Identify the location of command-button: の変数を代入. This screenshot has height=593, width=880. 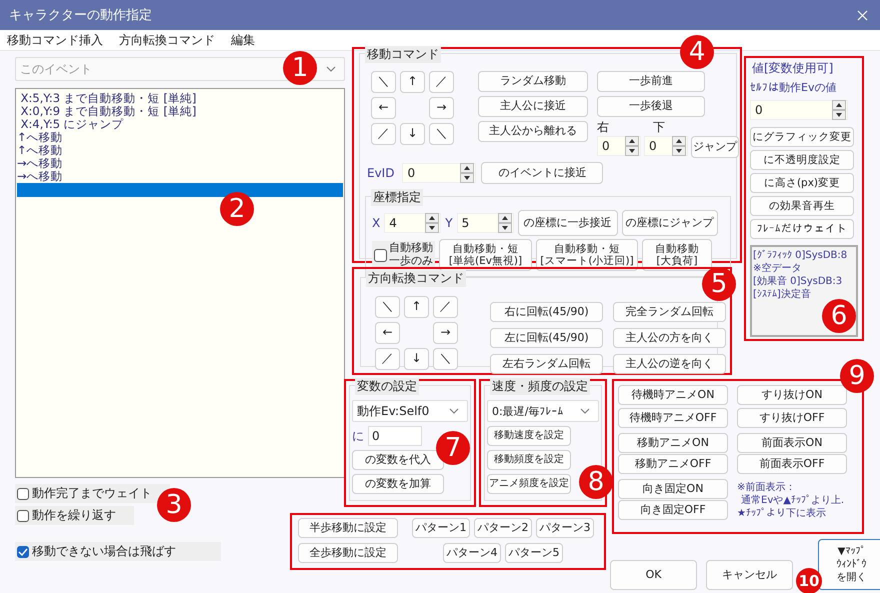
(398, 460).